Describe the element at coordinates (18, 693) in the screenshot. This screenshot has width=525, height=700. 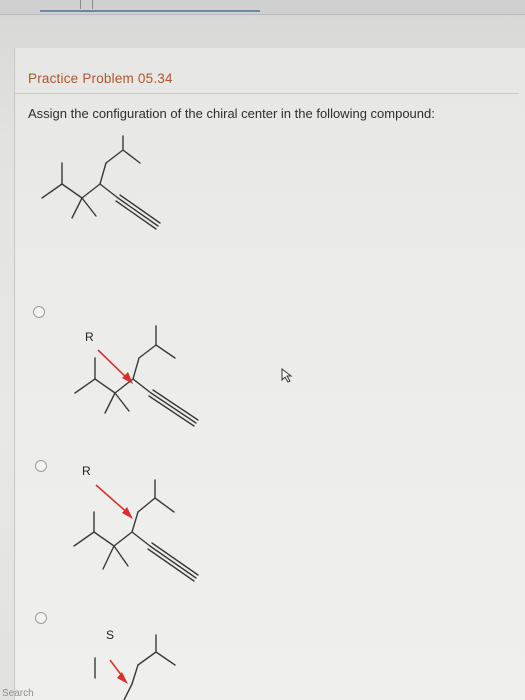
I see `taskbar-search-label: Search` at that location.